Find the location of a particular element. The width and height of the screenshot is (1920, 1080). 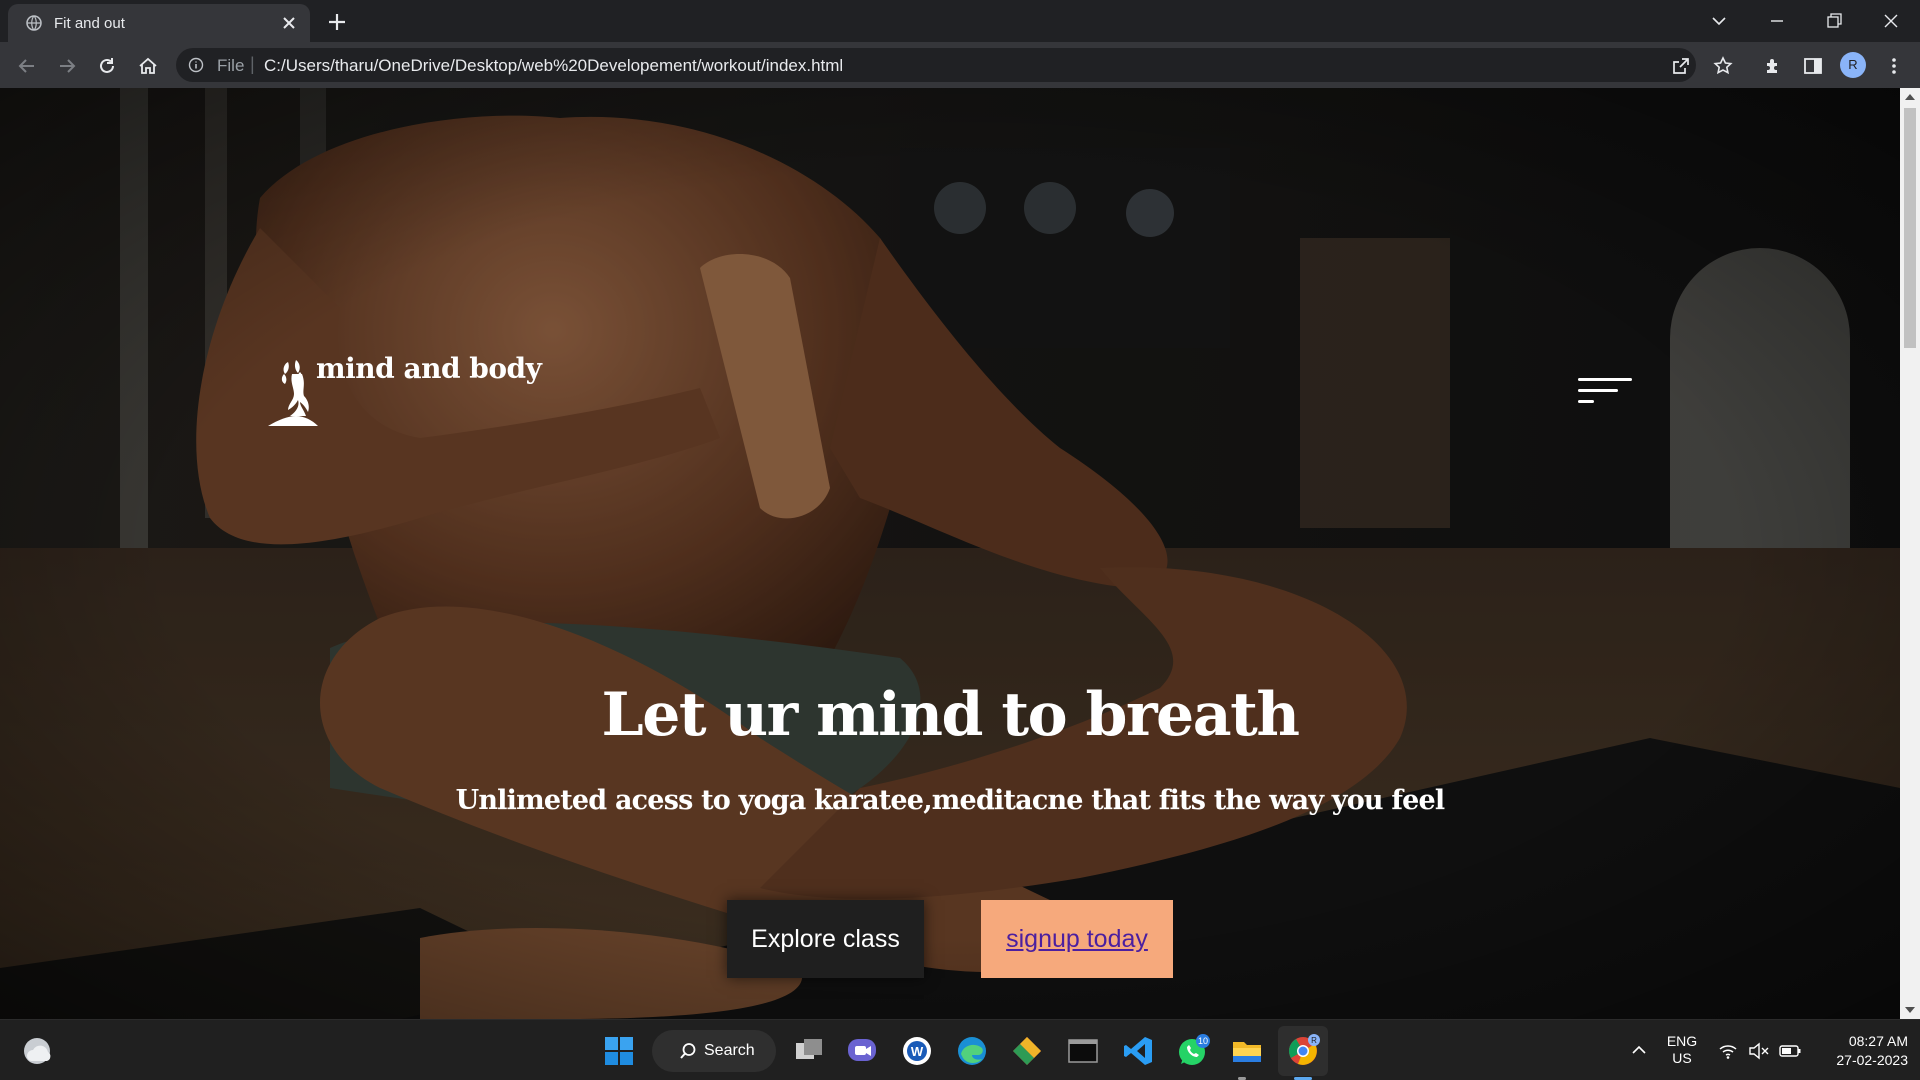

tab-search-chevron-icon is located at coordinates (1719, 21).